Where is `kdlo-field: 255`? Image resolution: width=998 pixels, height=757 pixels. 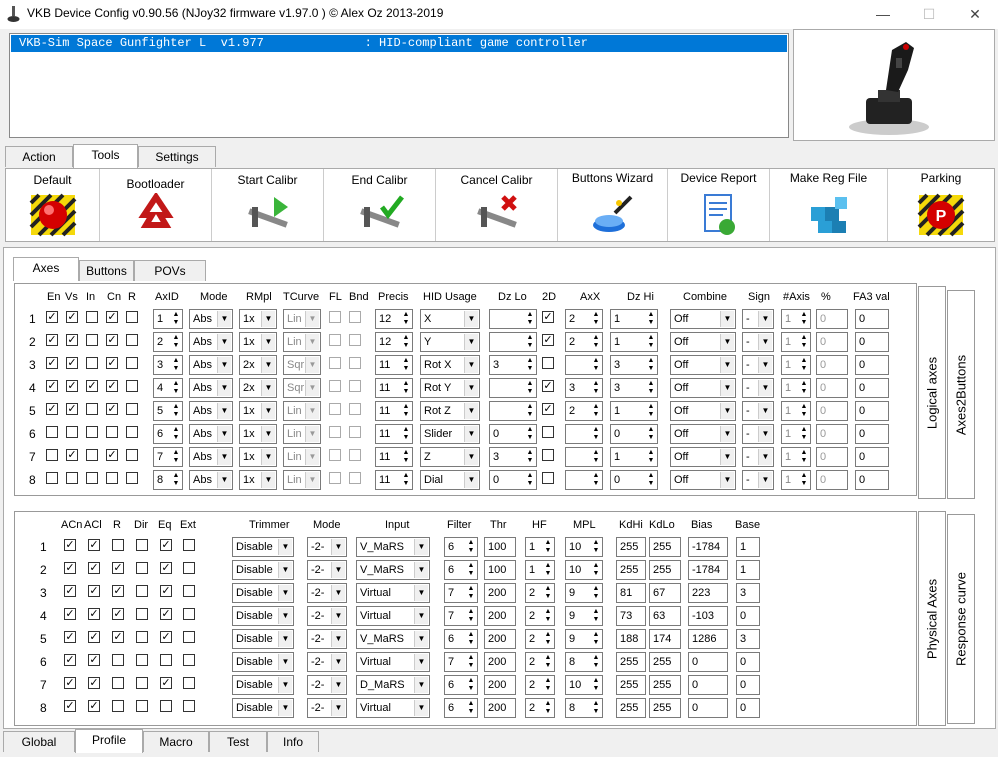
kdlo-field: 255 is located at coordinates (665, 547).